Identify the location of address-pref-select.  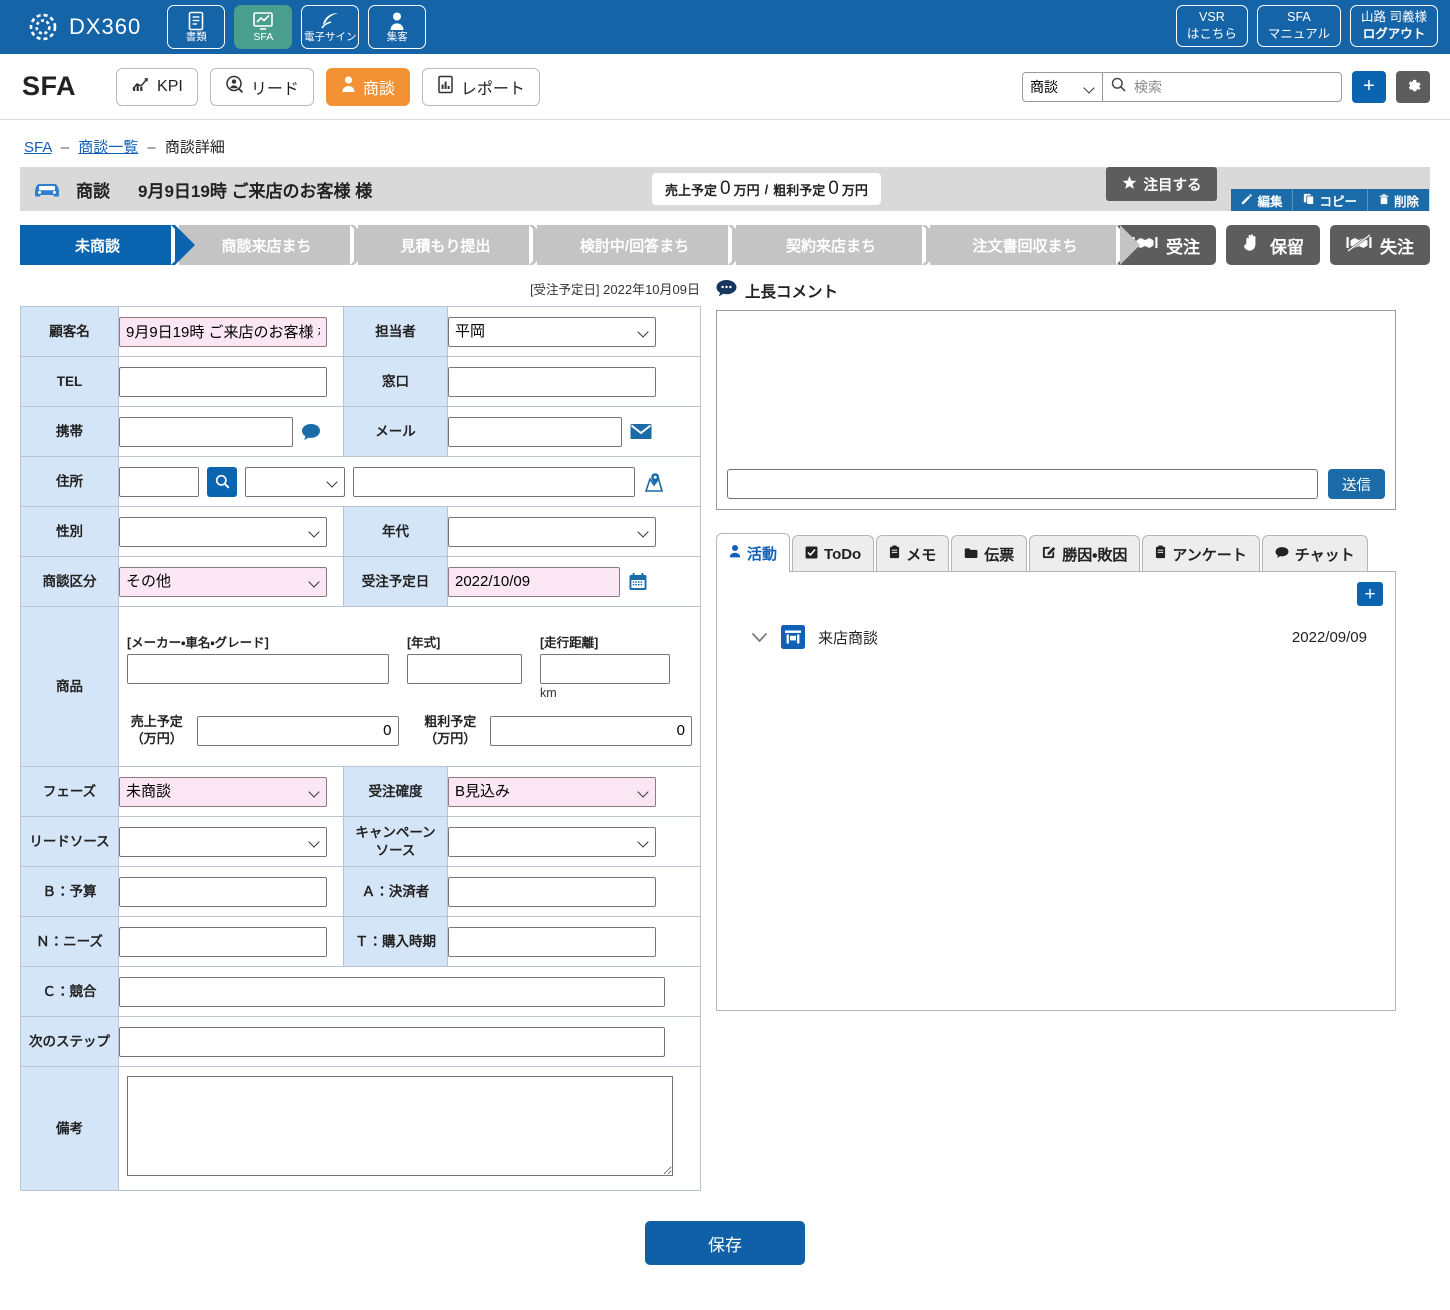
(295, 481).